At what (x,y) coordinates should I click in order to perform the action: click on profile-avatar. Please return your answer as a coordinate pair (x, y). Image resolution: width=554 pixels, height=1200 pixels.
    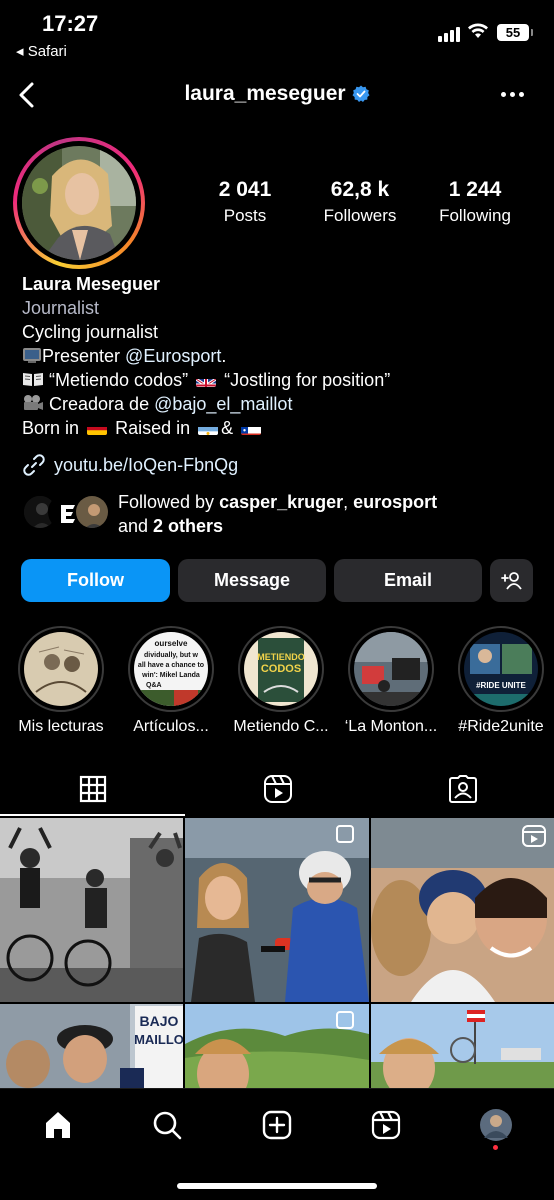
    Looking at the image, I should click on (496, 1125).